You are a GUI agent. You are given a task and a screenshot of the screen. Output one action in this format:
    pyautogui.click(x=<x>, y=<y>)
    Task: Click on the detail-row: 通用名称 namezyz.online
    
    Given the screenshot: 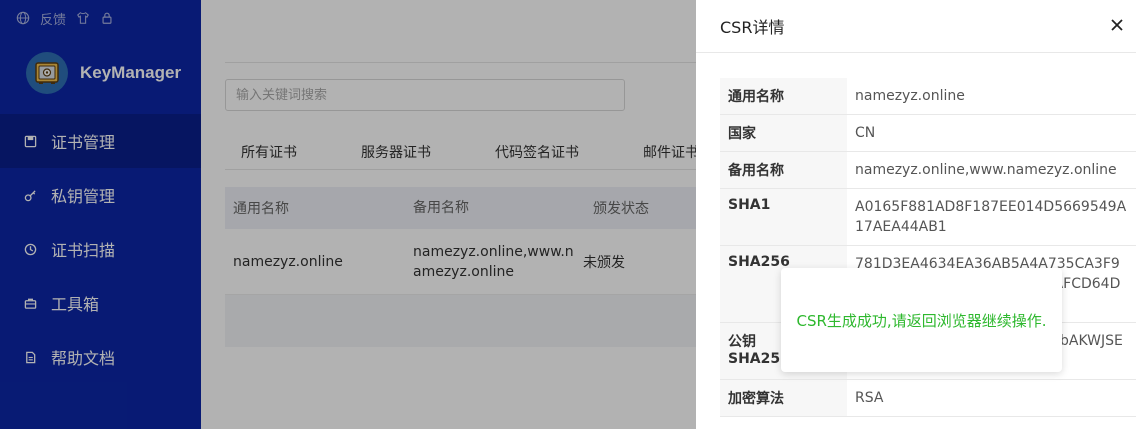 What is the action you would take?
    pyautogui.click(x=928, y=96)
    